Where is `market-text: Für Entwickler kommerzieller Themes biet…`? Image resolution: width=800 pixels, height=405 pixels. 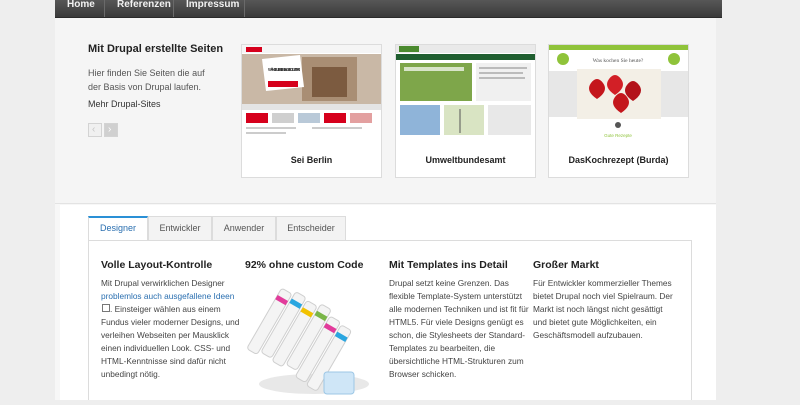 market-text: Für Entwickler kommerzieller Themes biet… is located at coordinates (603, 309).